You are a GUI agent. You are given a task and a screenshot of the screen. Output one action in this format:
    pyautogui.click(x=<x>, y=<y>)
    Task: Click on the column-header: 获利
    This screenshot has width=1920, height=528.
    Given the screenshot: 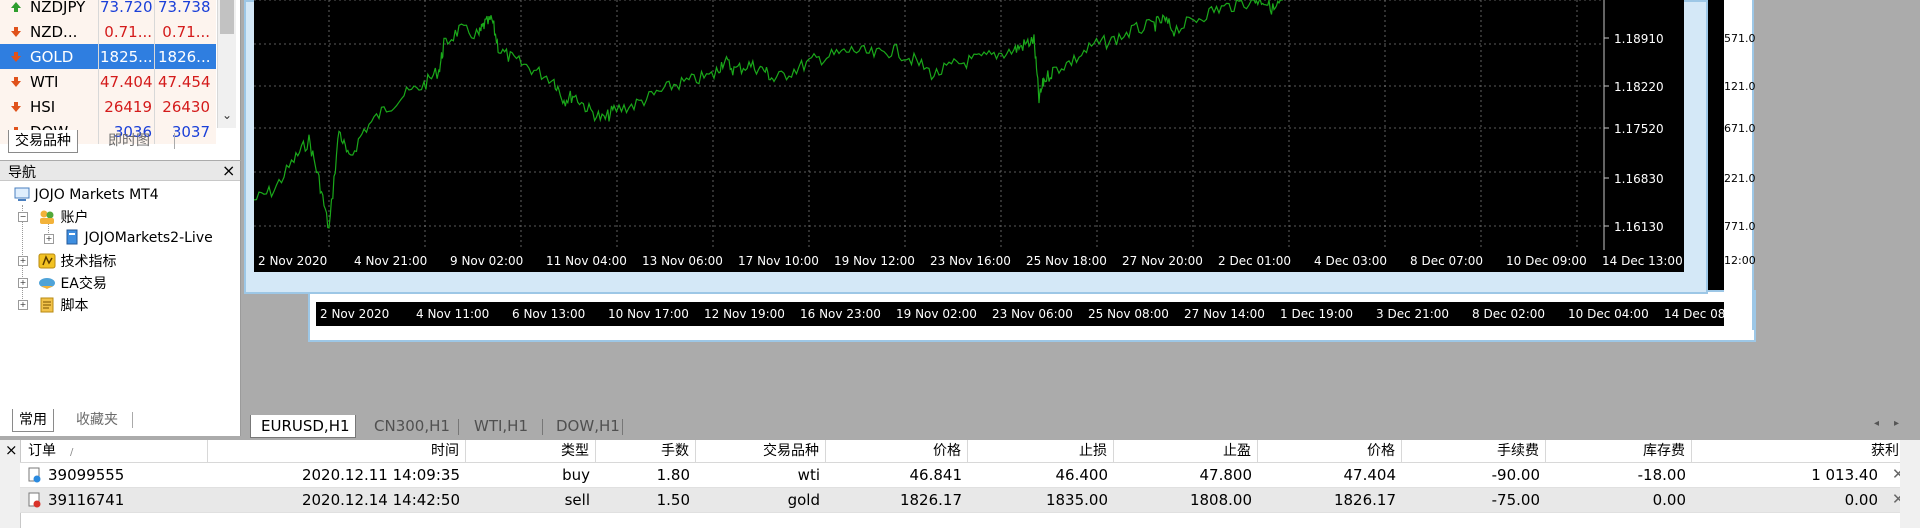 What is the action you would take?
    pyautogui.click(x=1799, y=451)
    